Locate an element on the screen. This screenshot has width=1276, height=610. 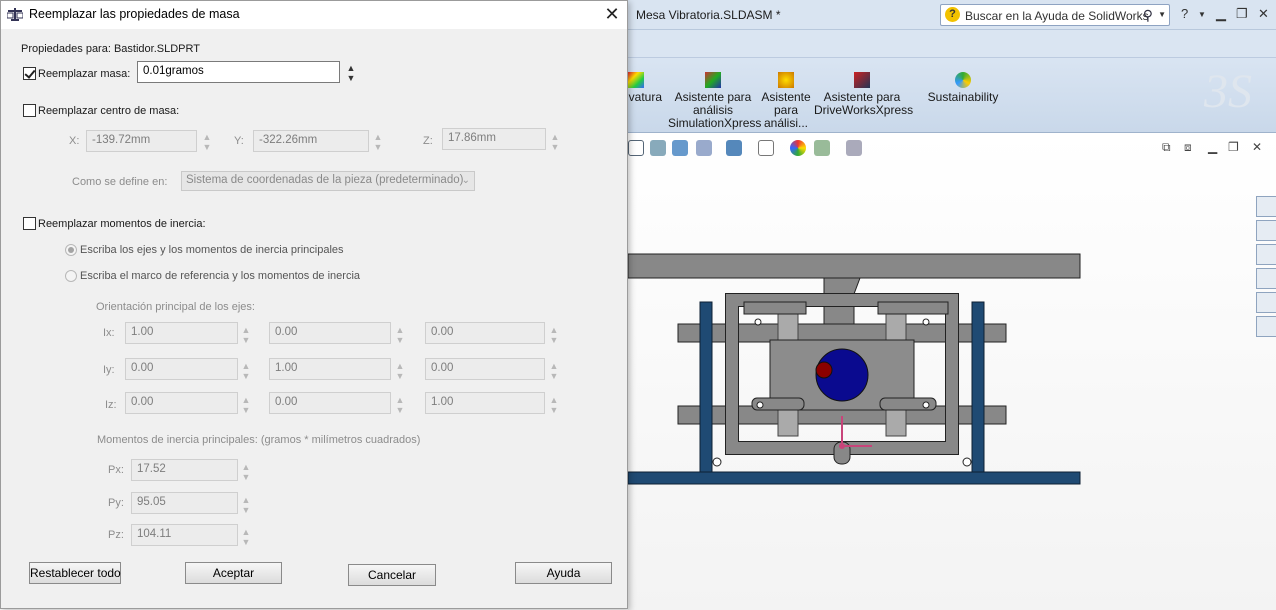
override-mass-checkbox is located at coordinates (29, 73).